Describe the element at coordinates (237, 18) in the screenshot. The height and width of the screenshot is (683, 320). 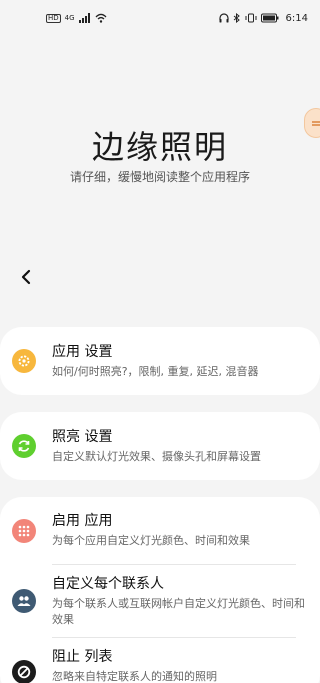
I see `bluetooth-icon` at that location.